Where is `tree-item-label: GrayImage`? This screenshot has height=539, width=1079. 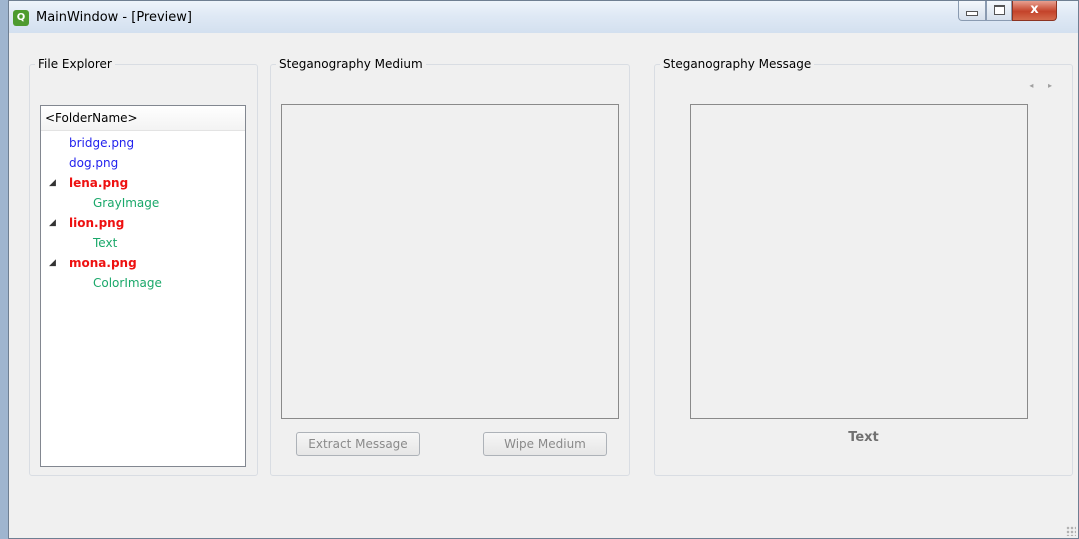
tree-item-label: GrayImage is located at coordinates (126, 203).